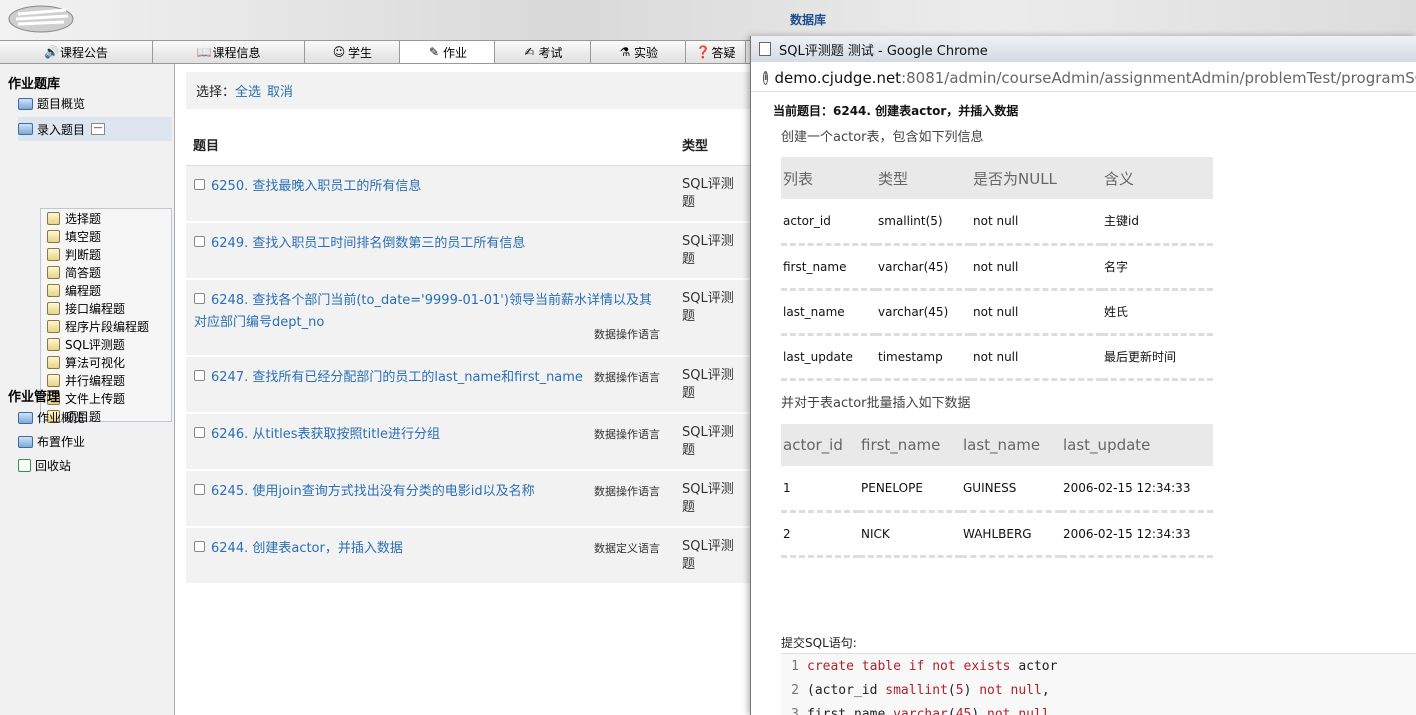  Describe the element at coordinates (808, 19) in the screenshot. I see `database-link: 数据库` at that location.